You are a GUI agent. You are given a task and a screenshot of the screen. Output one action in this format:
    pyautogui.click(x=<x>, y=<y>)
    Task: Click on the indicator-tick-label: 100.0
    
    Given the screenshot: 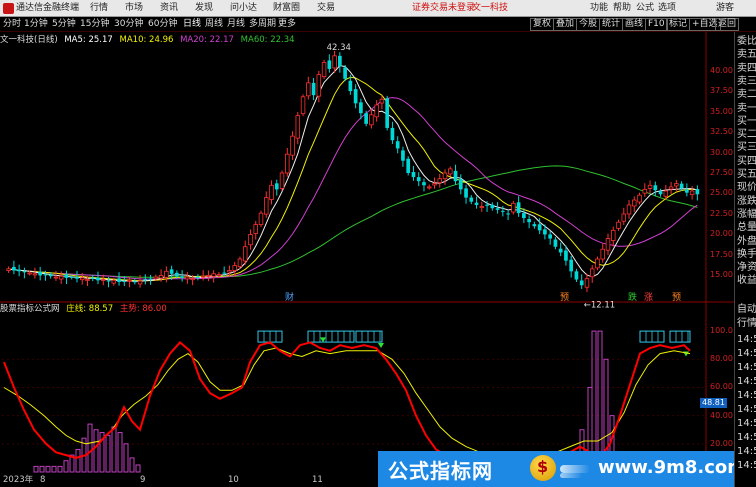 What is the action you would take?
    pyautogui.click(x=721, y=331)
    